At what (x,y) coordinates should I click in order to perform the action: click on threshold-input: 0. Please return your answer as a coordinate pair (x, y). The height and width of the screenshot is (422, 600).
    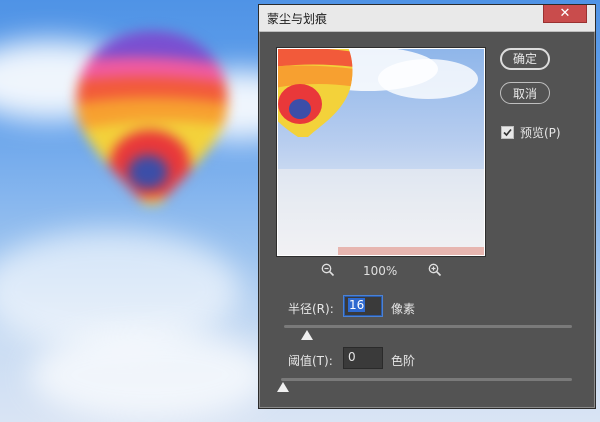
    Looking at the image, I should click on (363, 358).